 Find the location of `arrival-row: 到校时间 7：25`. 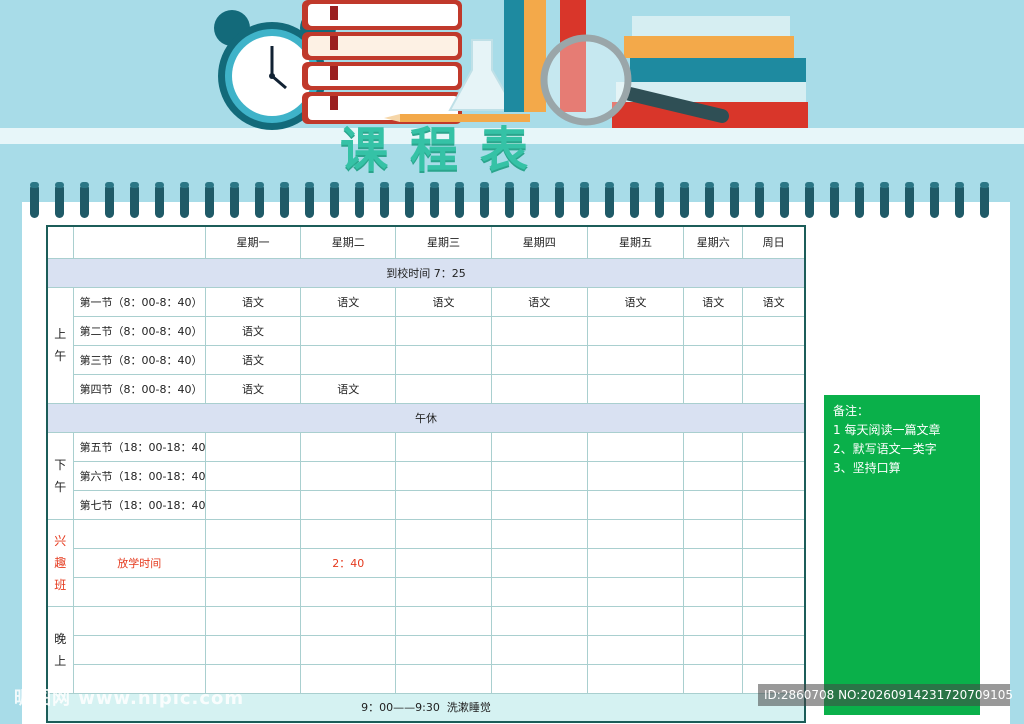

arrival-row: 到校时间 7：25 is located at coordinates (426, 272).